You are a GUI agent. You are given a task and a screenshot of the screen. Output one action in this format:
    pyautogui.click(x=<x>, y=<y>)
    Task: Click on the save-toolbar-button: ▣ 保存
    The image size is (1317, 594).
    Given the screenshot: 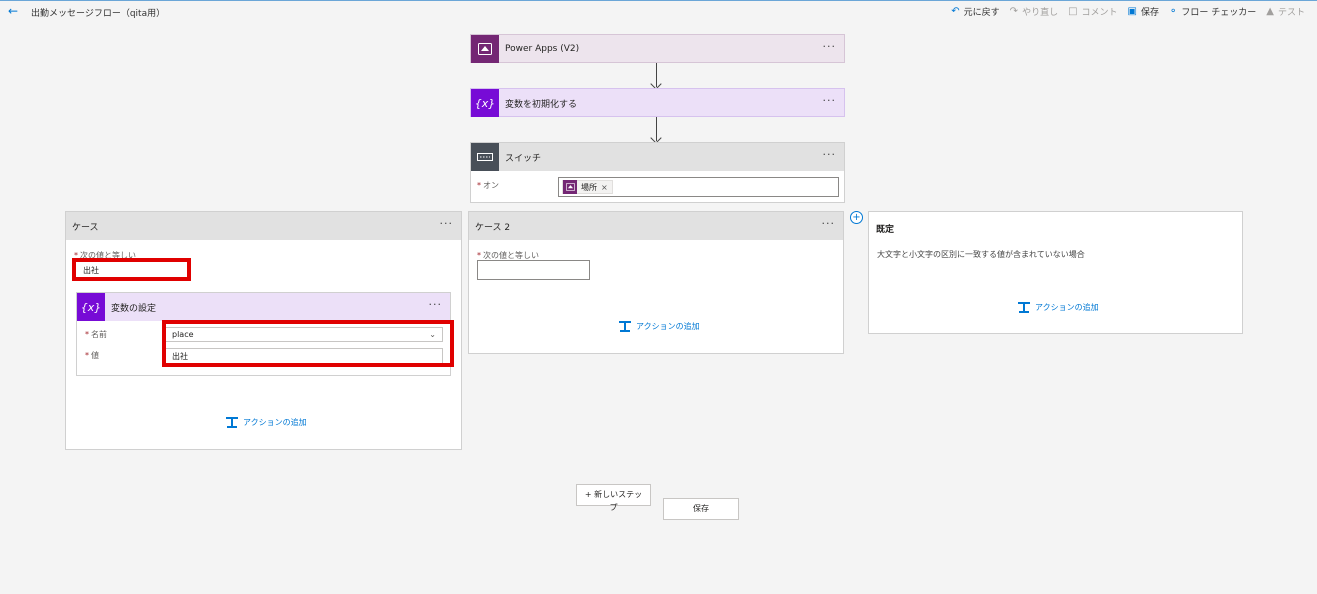 What is the action you would take?
    pyautogui.click(x=1143, y=11)
    